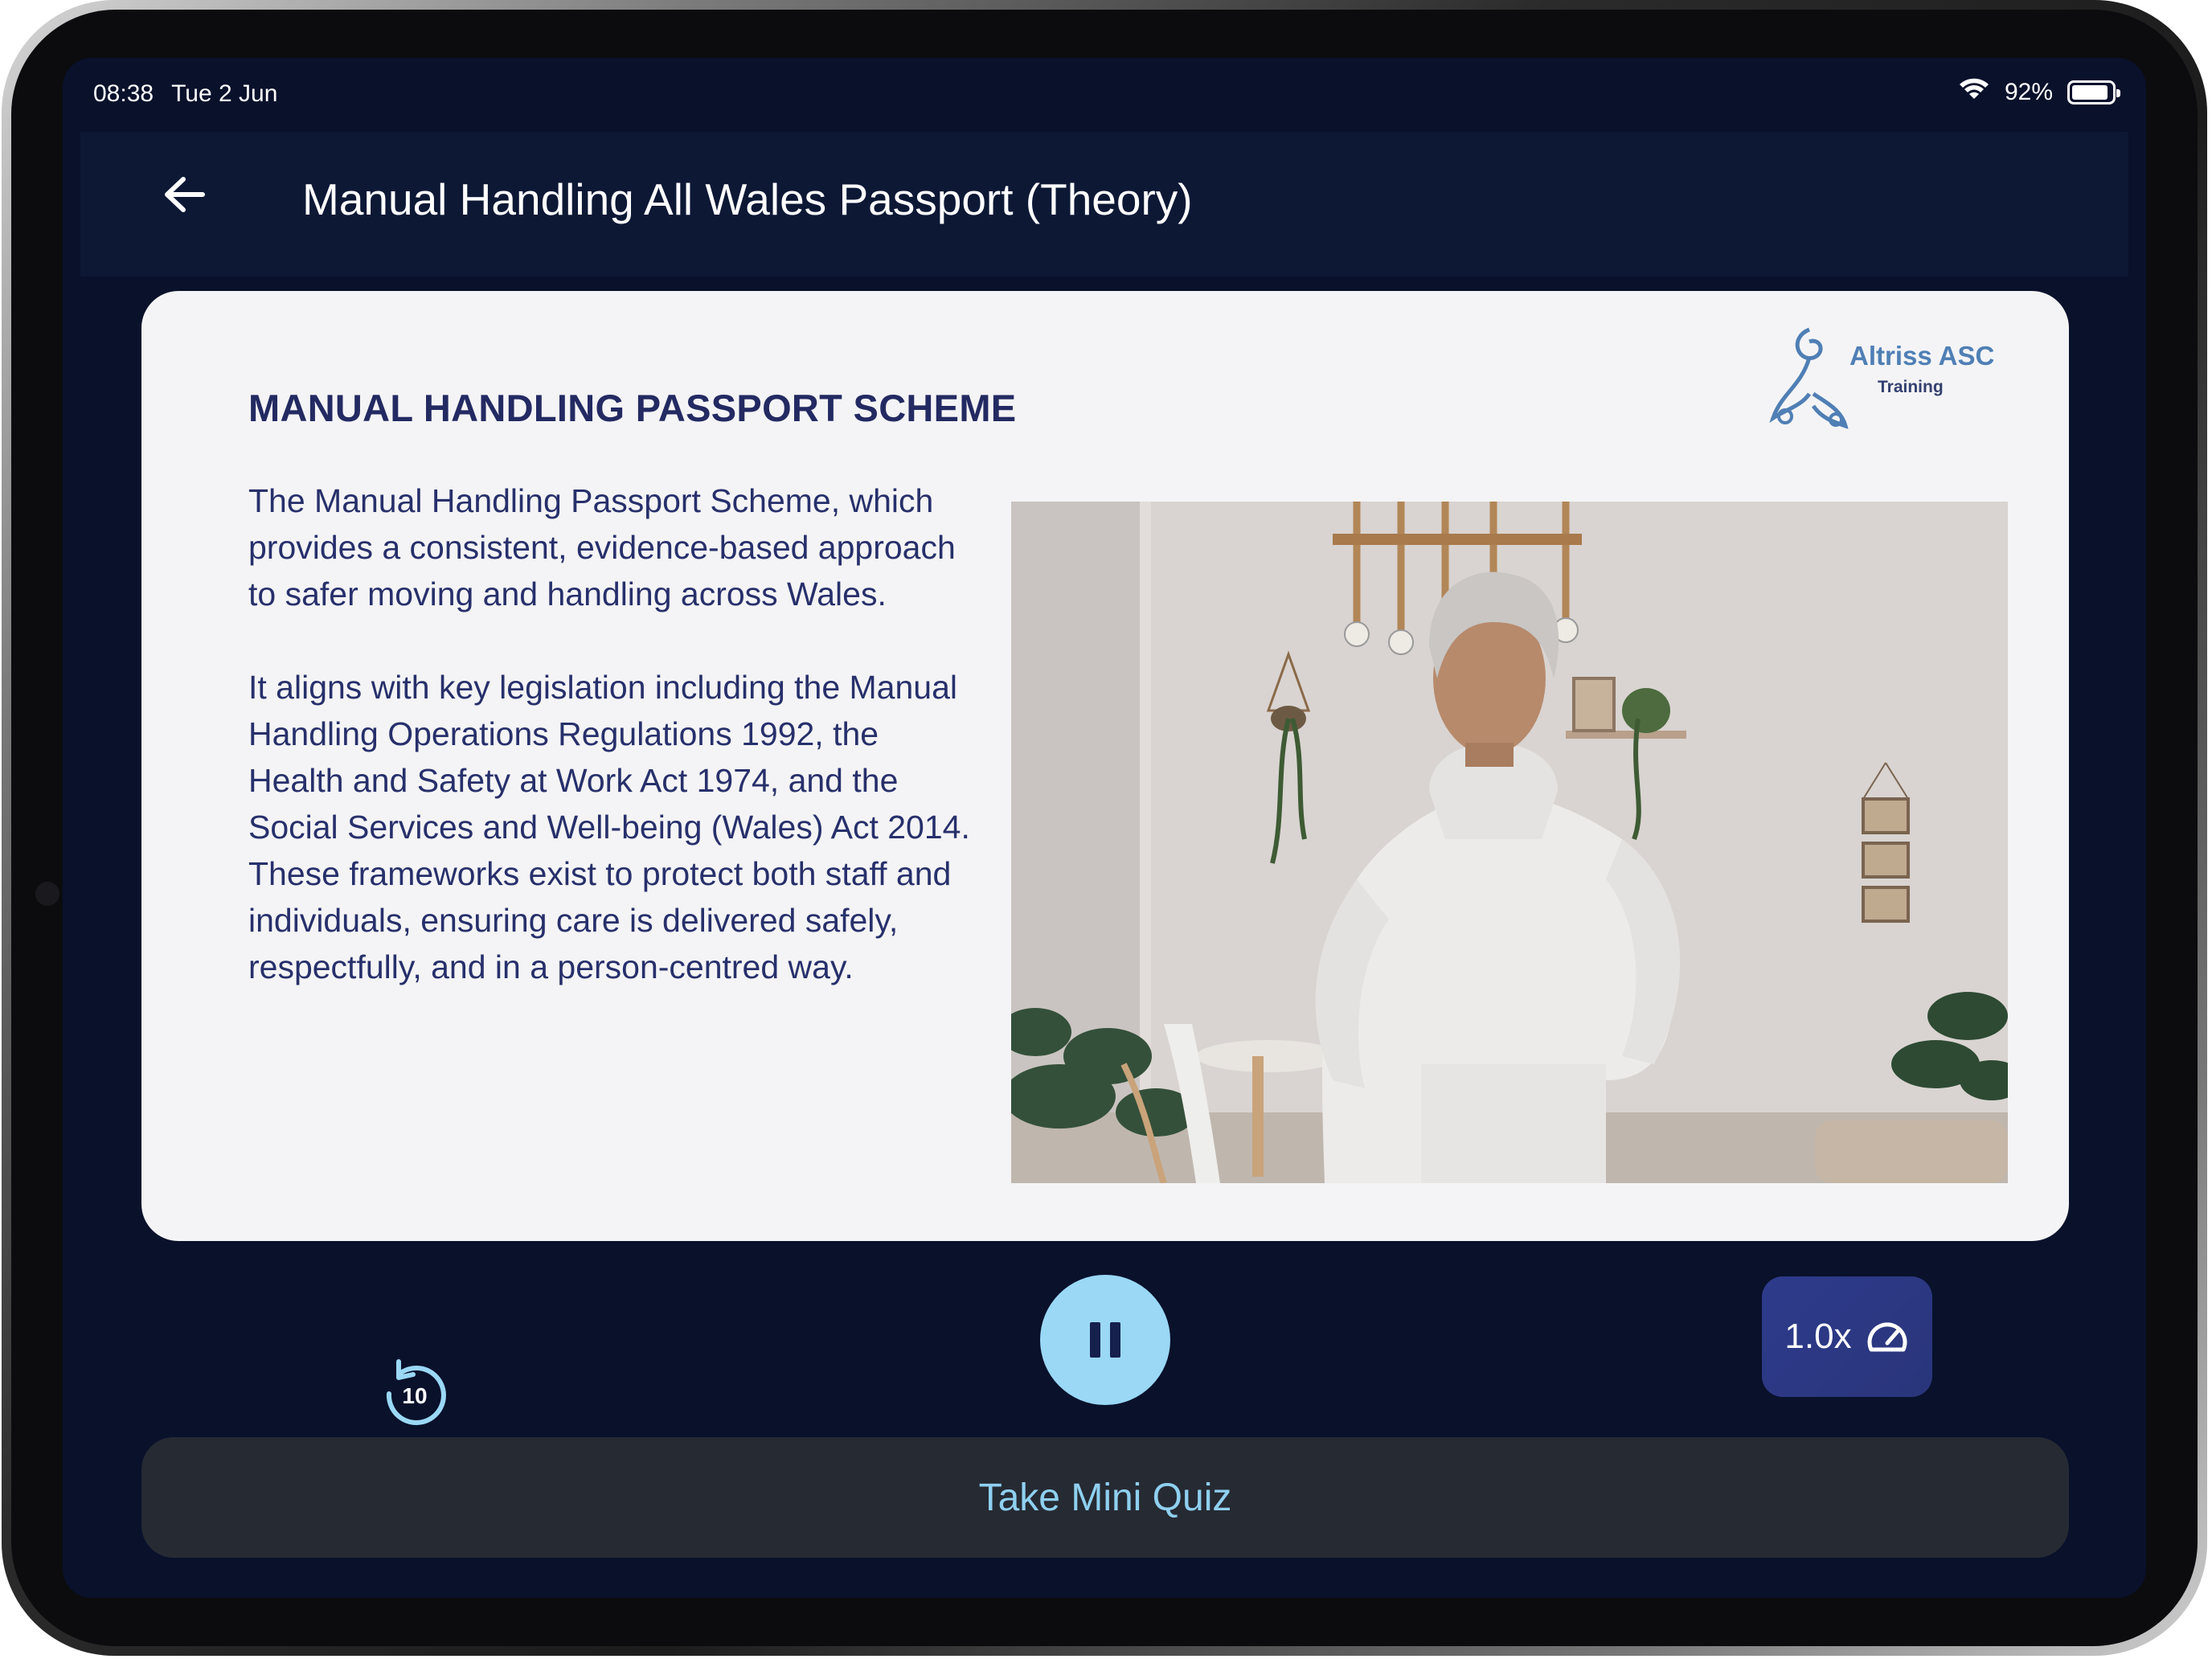 Image resolution: width=2212 pixels, height=1659 pixels. I want to click on wifi-icon, so click(1974, 92).